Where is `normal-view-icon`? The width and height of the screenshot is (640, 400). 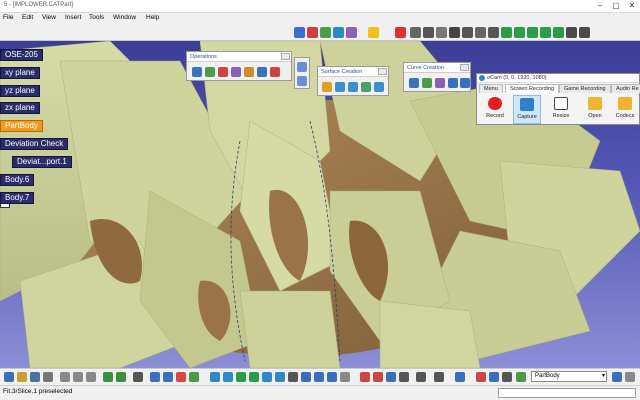
normal-view-icon is located at coordinates (571, 32).